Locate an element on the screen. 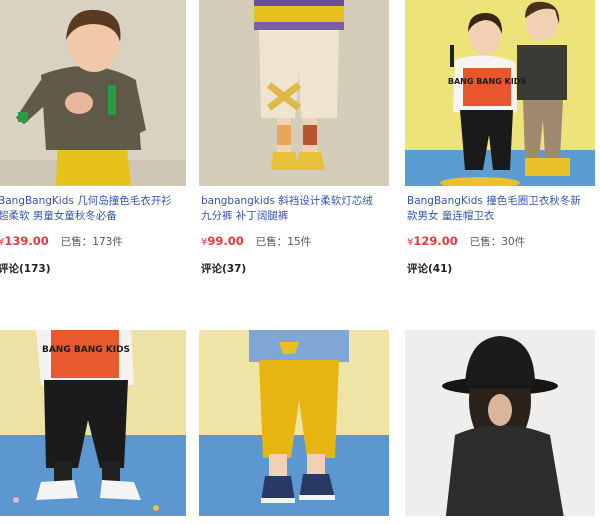 The width and height of the screenshot is (600, 524). product-photo-yellow-corduroy is located at coordinates (294, 423).